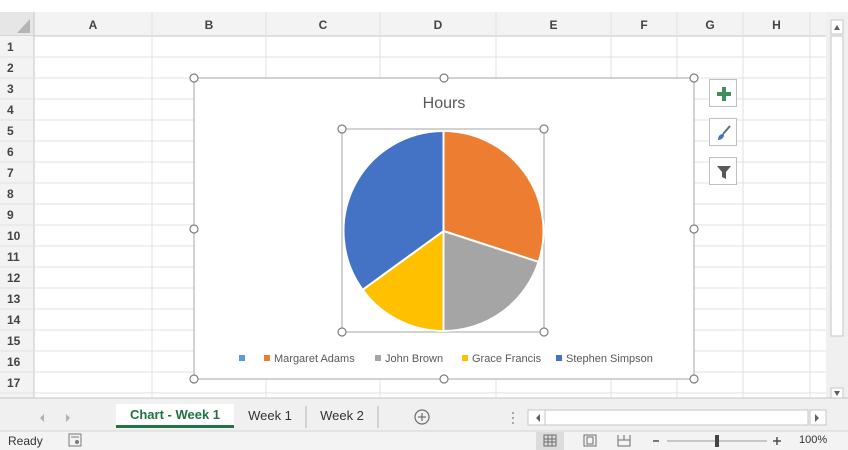 This screenshot has width=848, height=450. What do you see at coordinates (14, 362) in the screenshot?
I see `row-header-16: 16` at bounding box center [14, 362].